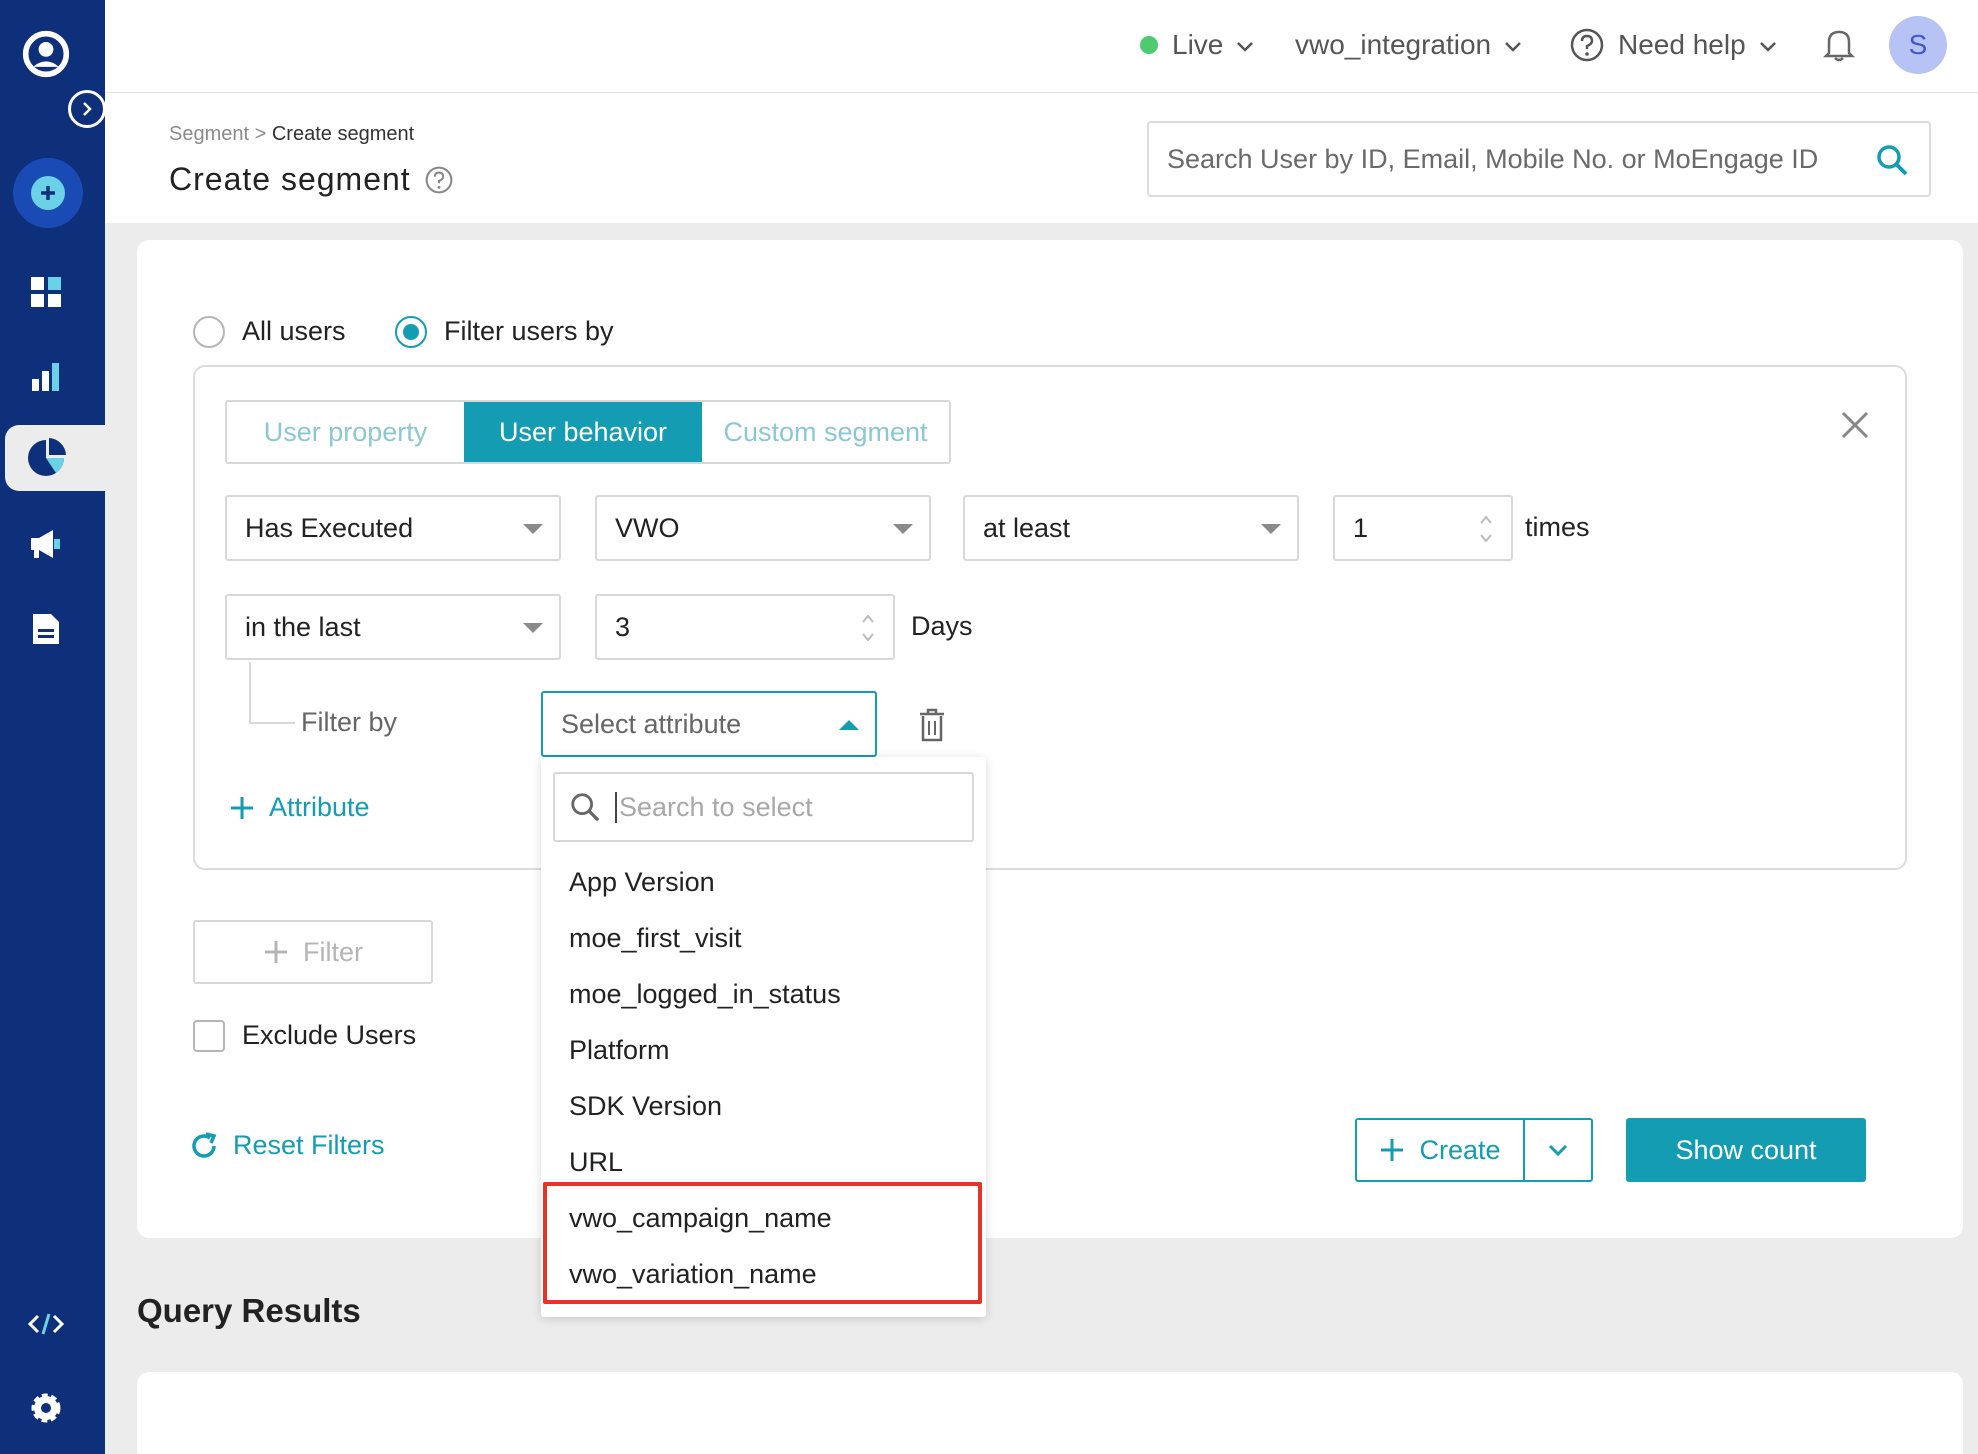  I want to click on reset-filters-label: Reset Filters, so click(309, 1145).